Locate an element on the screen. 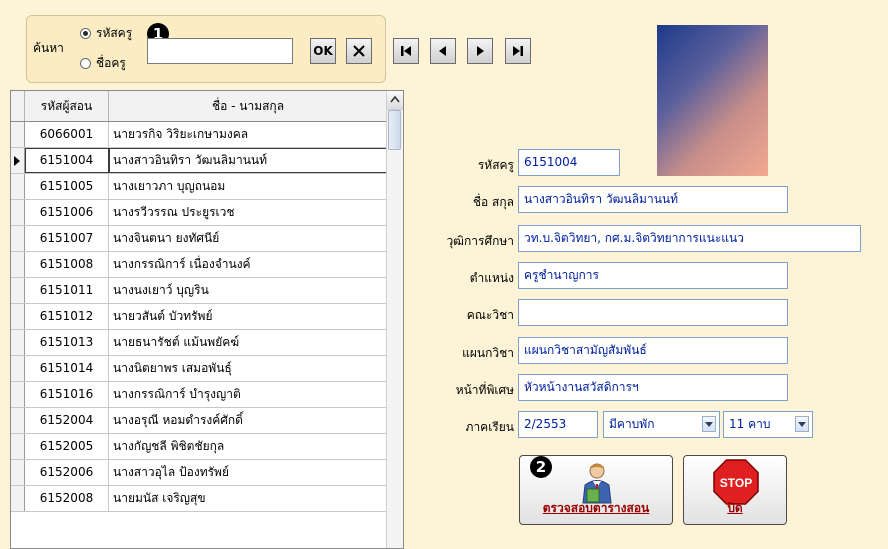  table-row: 6151016 นางกรรณิการ์ บำรุงญาติ is located at coordinates (199, 395).